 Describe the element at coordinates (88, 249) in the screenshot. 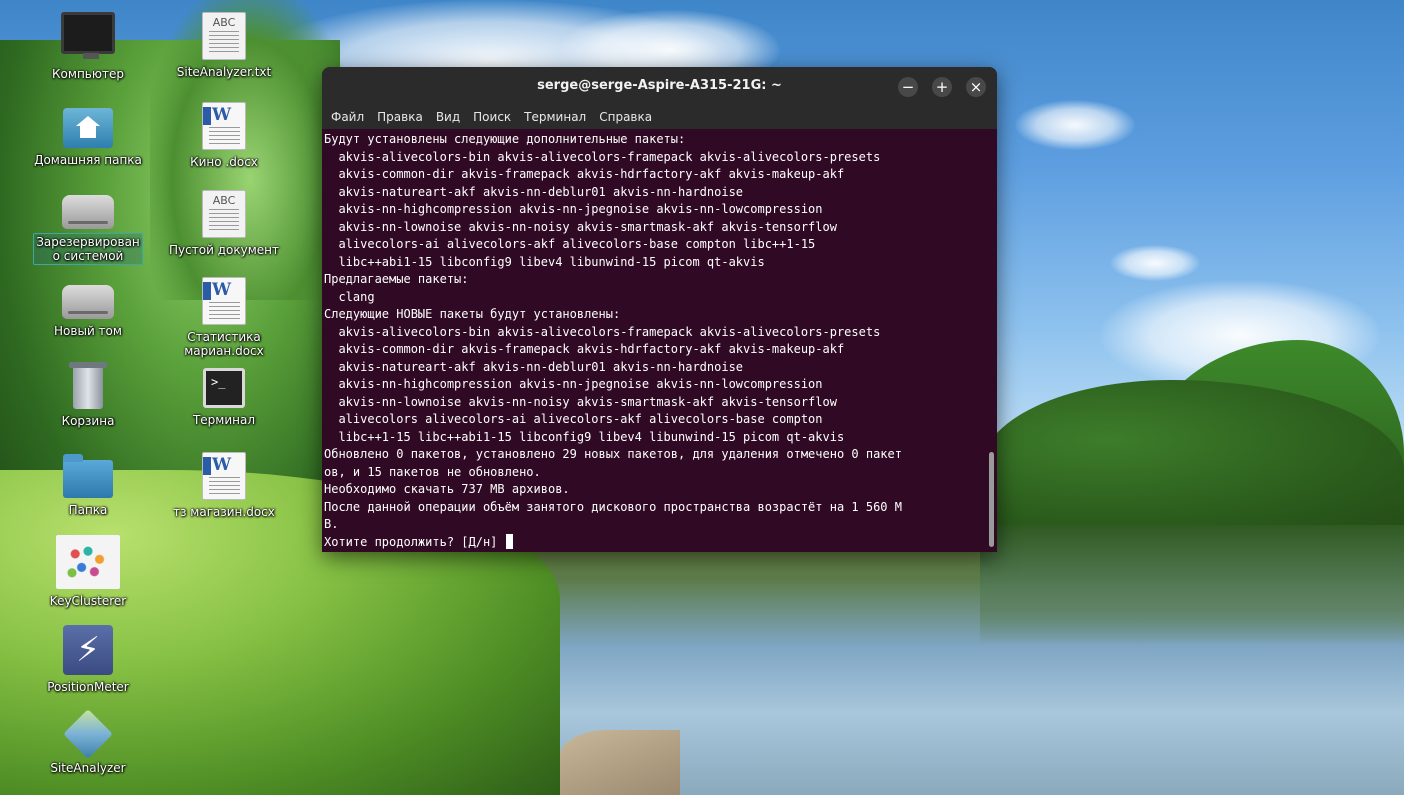

I see `desktop-icon-label: Зарезервирован о системой` at that location.